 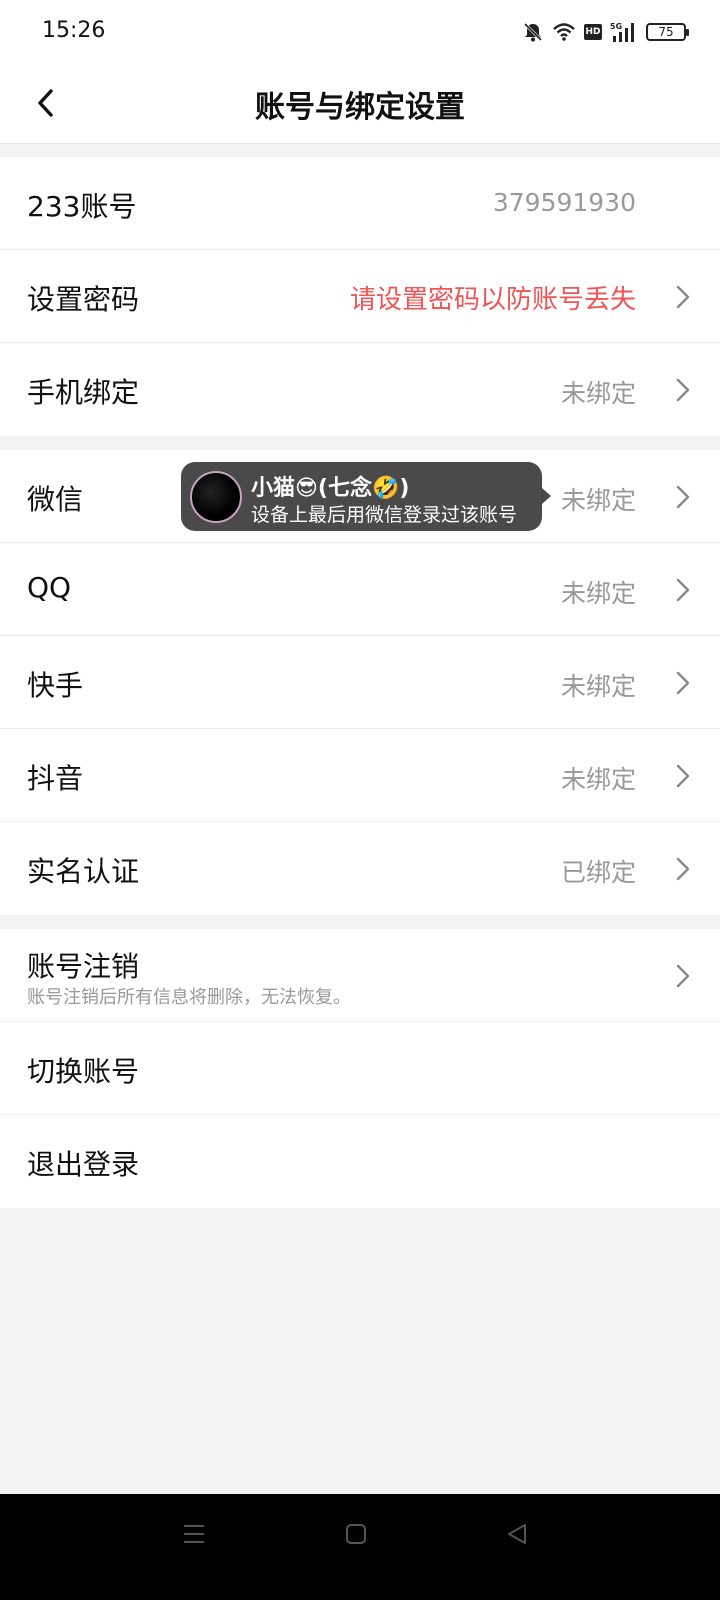 I want to click on row-logout: 退出登录, so click(x=360, y=1161).